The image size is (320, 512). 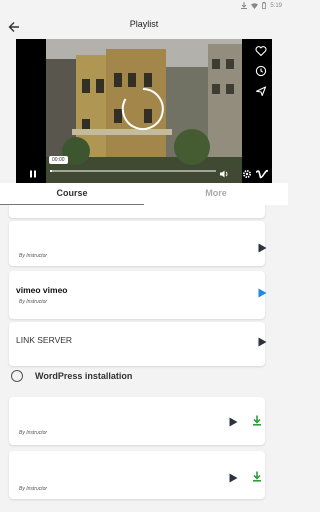 What do you see at coordinates (138, 344) in the screenshot?
I see `lesson-card: LINK SERVER` at bounding box center [138, 344].